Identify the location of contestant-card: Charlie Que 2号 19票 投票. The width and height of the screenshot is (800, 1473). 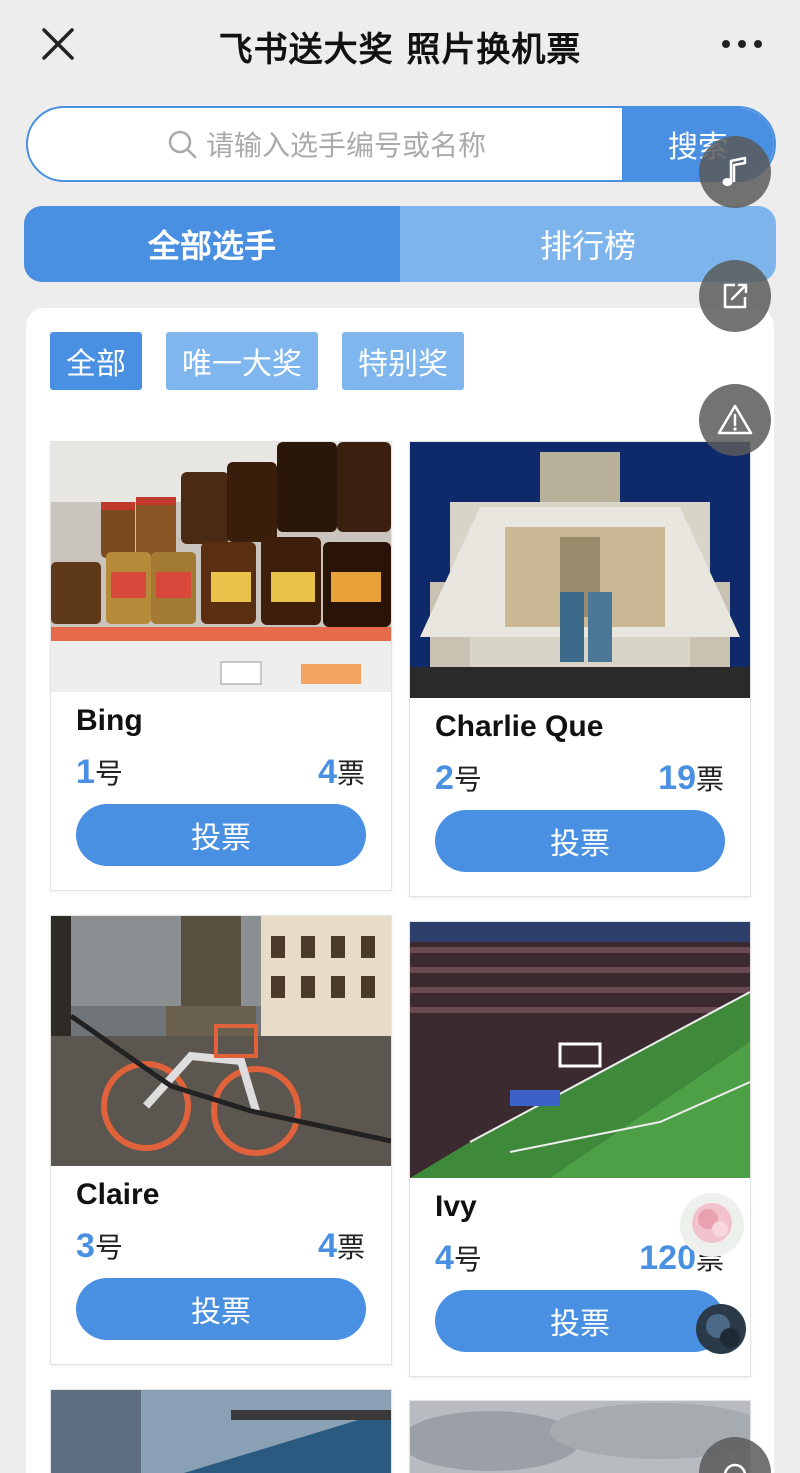
(580, 669).